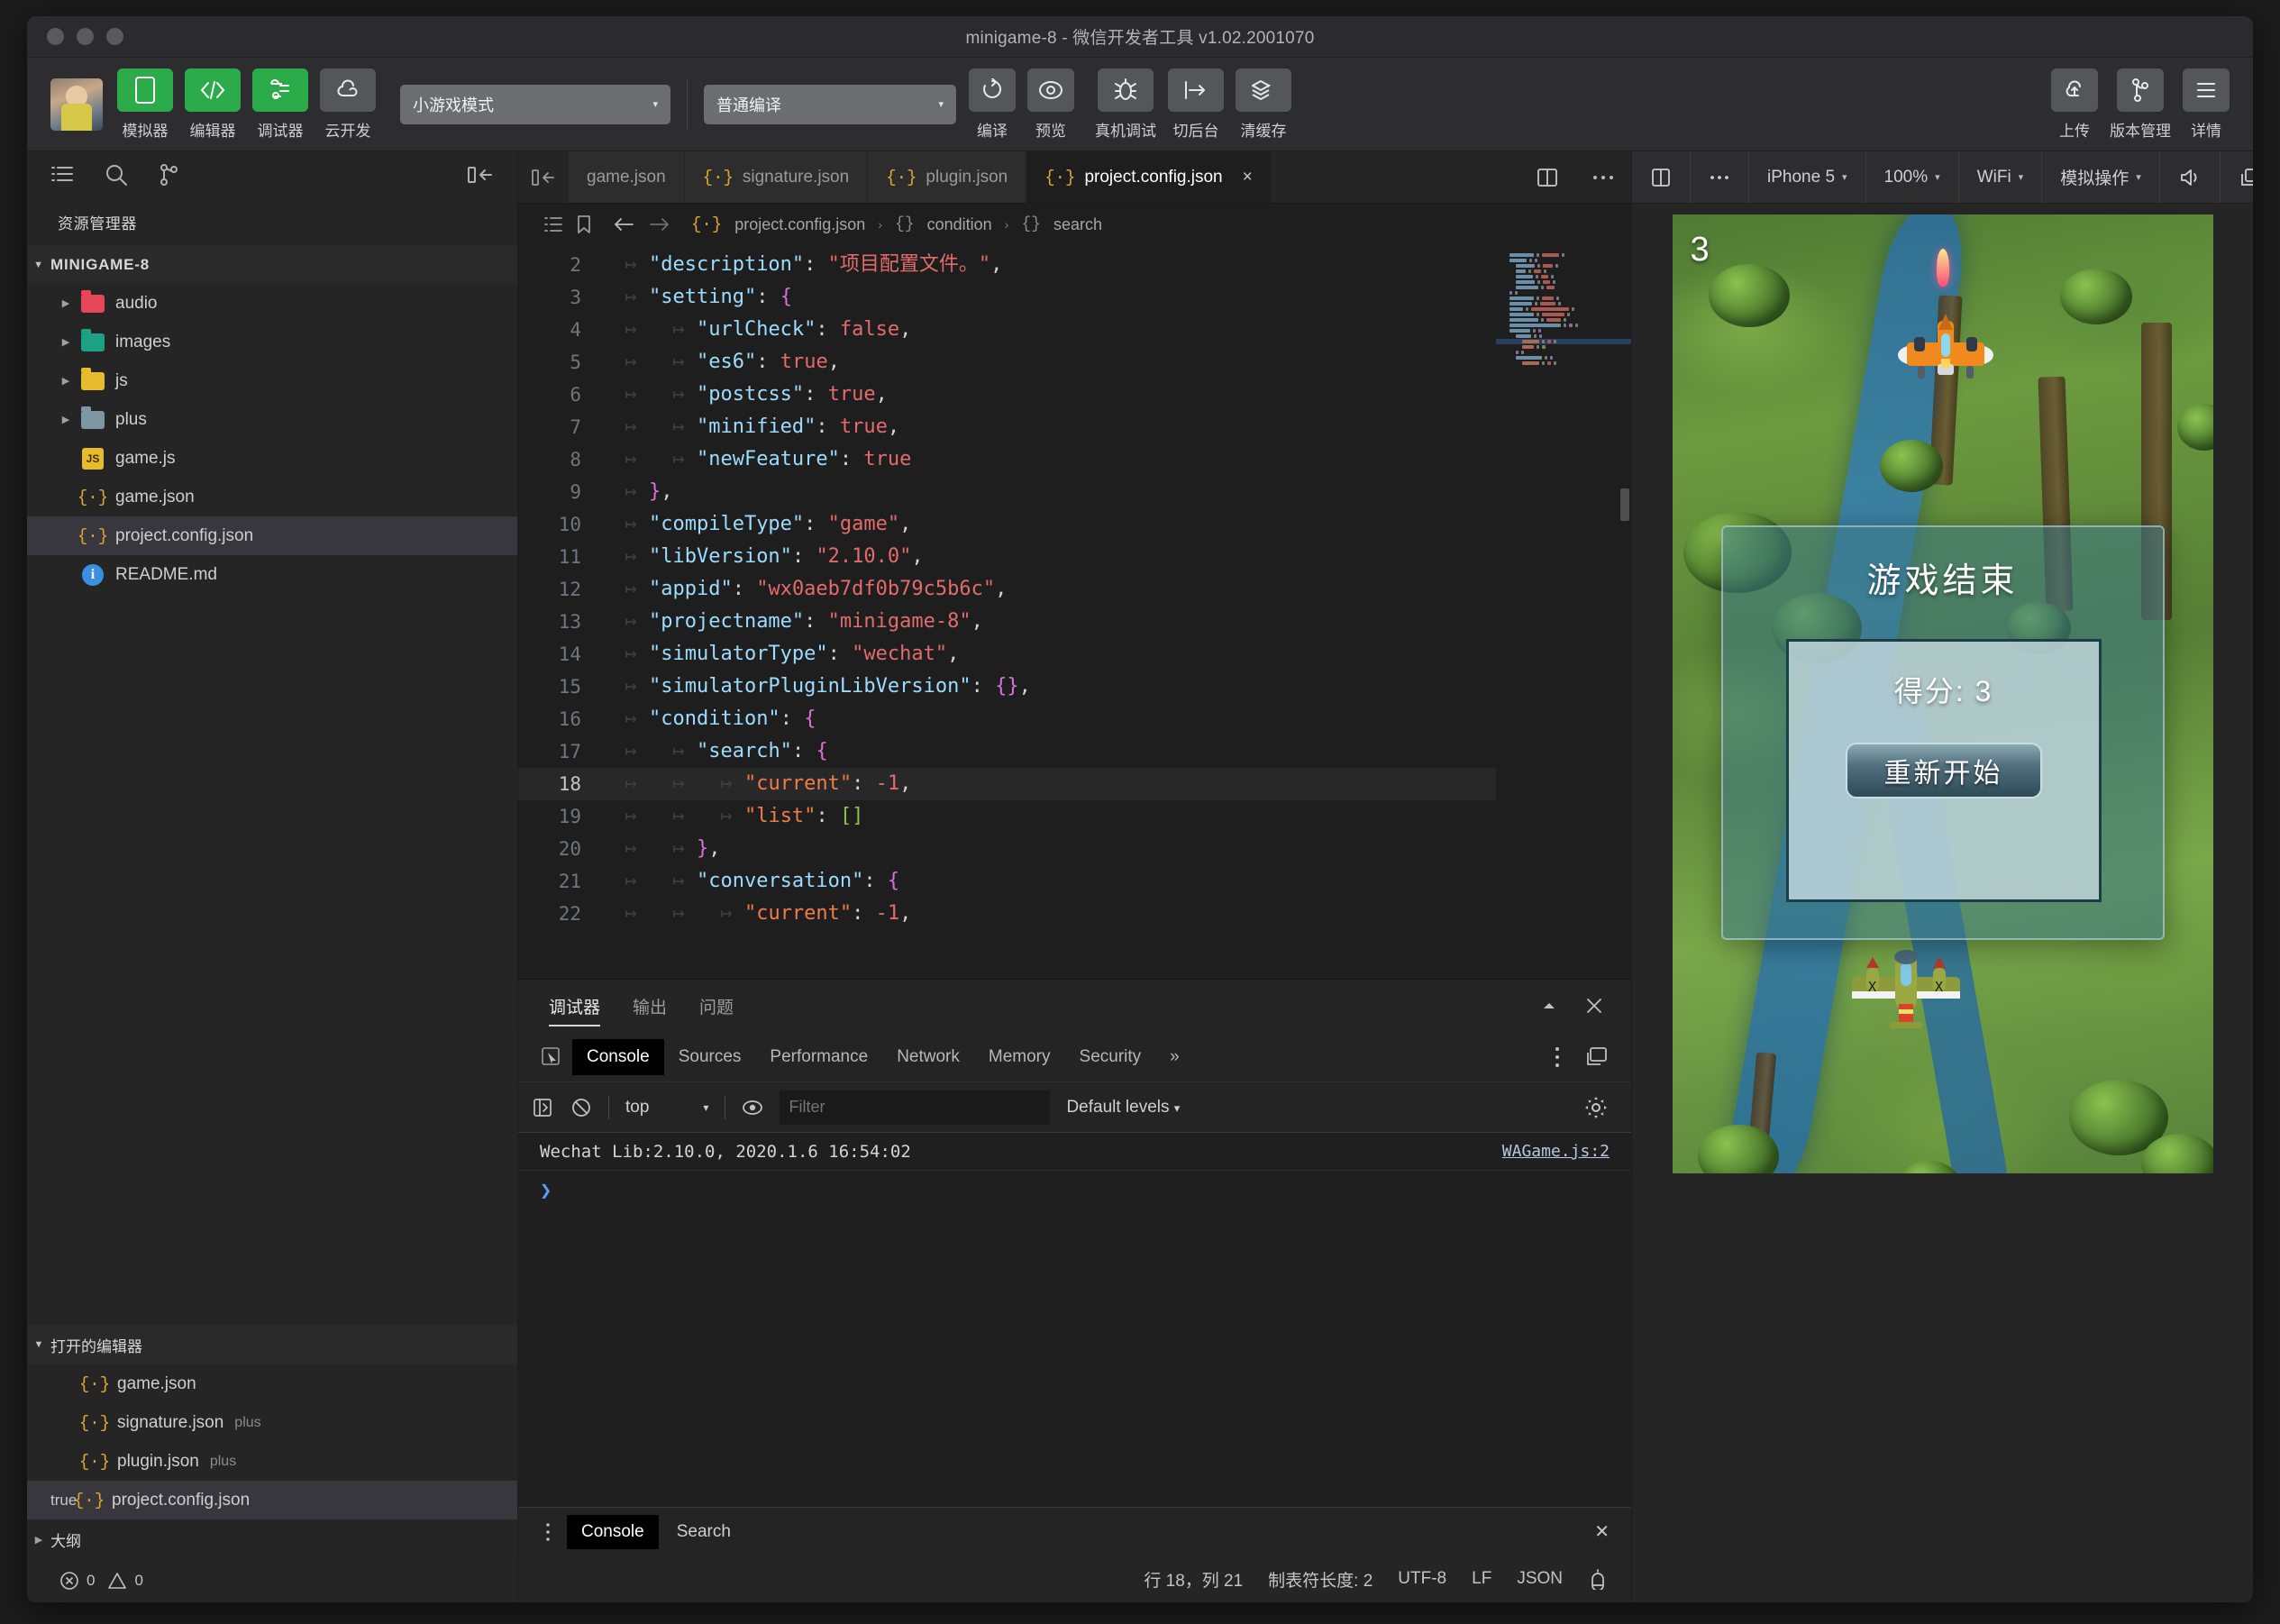 The width and height of the screenshot is (2280, 1624). I want to click on compile-select: 普通编译 ▾, so click(830, 104).